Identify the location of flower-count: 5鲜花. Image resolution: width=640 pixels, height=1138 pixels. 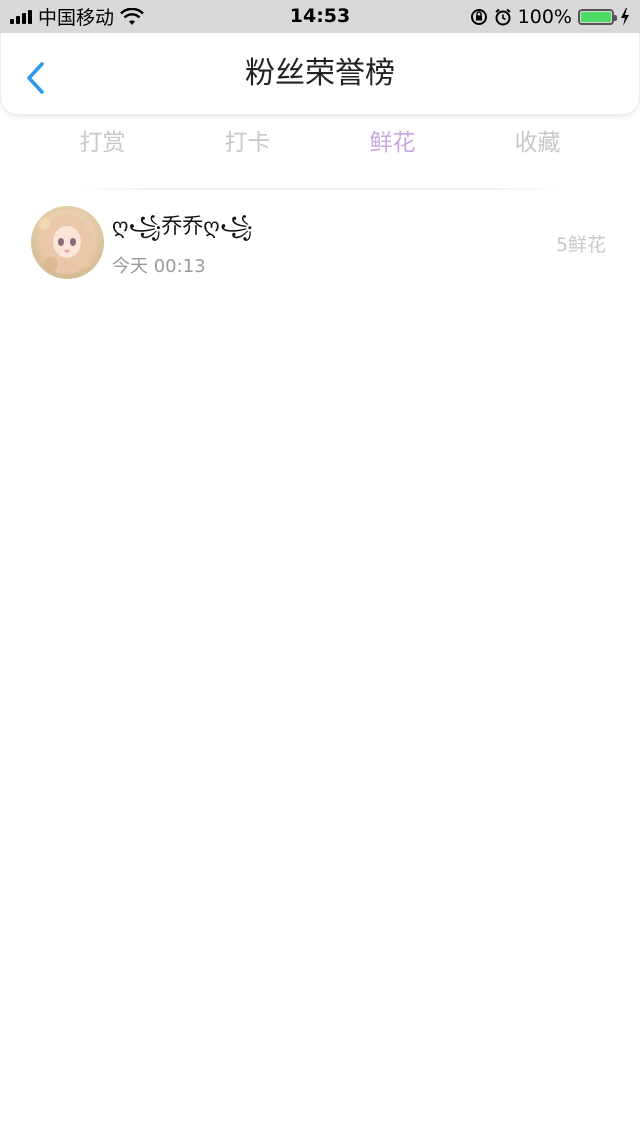
(580, 245).